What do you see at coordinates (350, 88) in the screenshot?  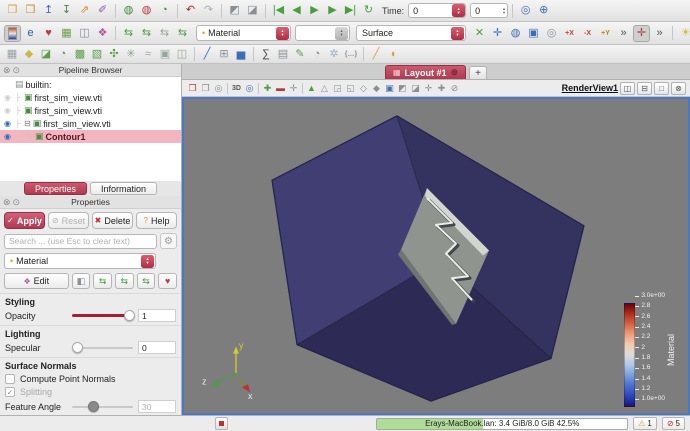 I see `select-frustum-points-icon: ◱` at bounding box center [350, 88].